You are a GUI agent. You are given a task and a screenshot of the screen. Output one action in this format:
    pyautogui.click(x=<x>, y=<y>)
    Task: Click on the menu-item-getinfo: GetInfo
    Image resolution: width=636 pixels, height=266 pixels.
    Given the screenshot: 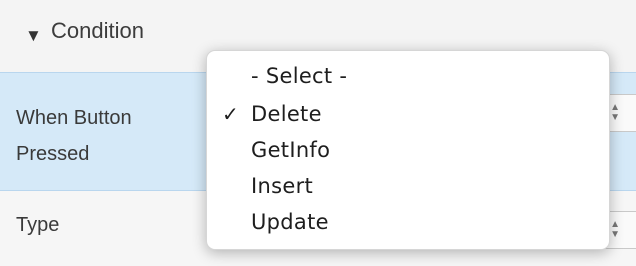 What is the action you would take?
    pyautogui.click(x=290, y=150)
    